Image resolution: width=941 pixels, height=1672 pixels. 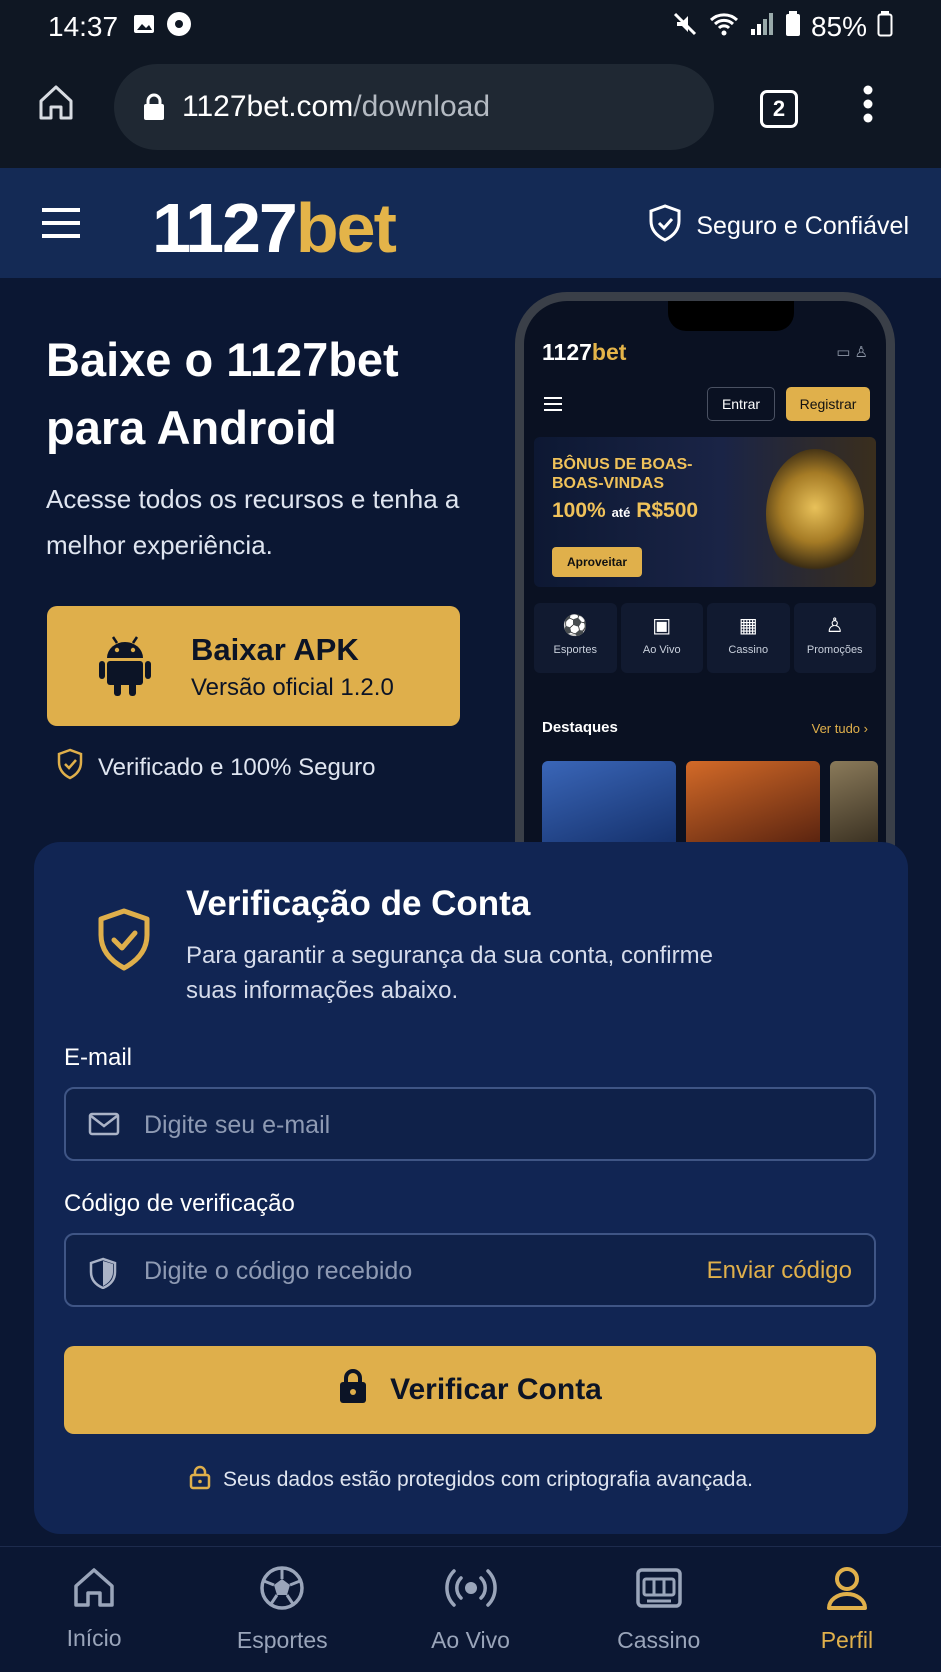 I want to click on phone-see-all-label: Ver tudo, so click(x=836, y=728).